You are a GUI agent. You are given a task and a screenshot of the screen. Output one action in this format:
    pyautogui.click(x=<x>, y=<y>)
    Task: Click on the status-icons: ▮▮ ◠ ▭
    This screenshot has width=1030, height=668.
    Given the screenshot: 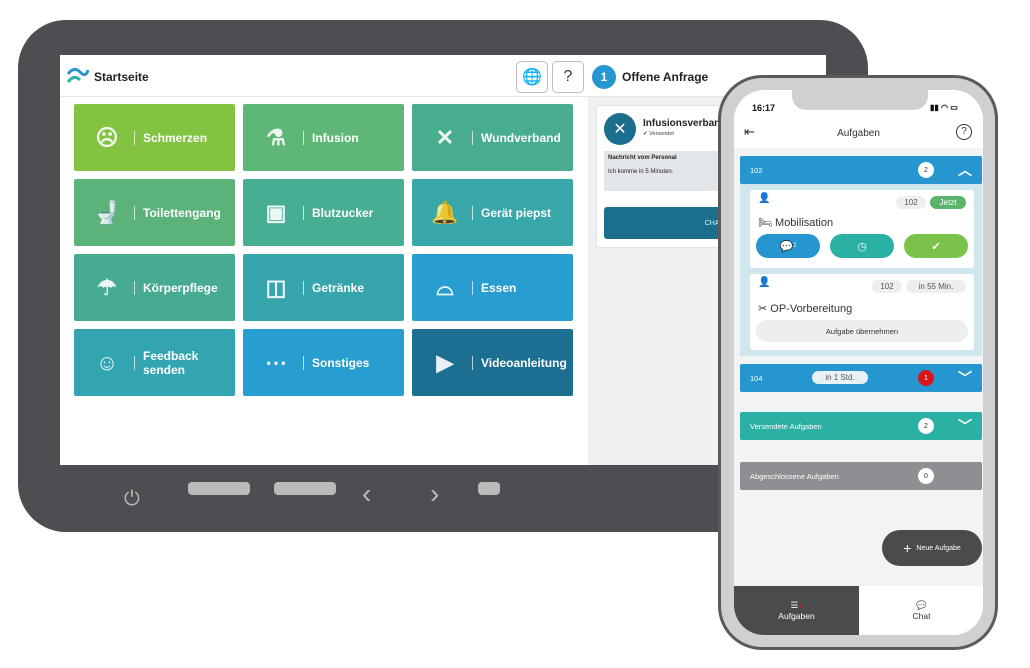 What is the action you would take?
    pyautogui.click(x=944, y=107)
    